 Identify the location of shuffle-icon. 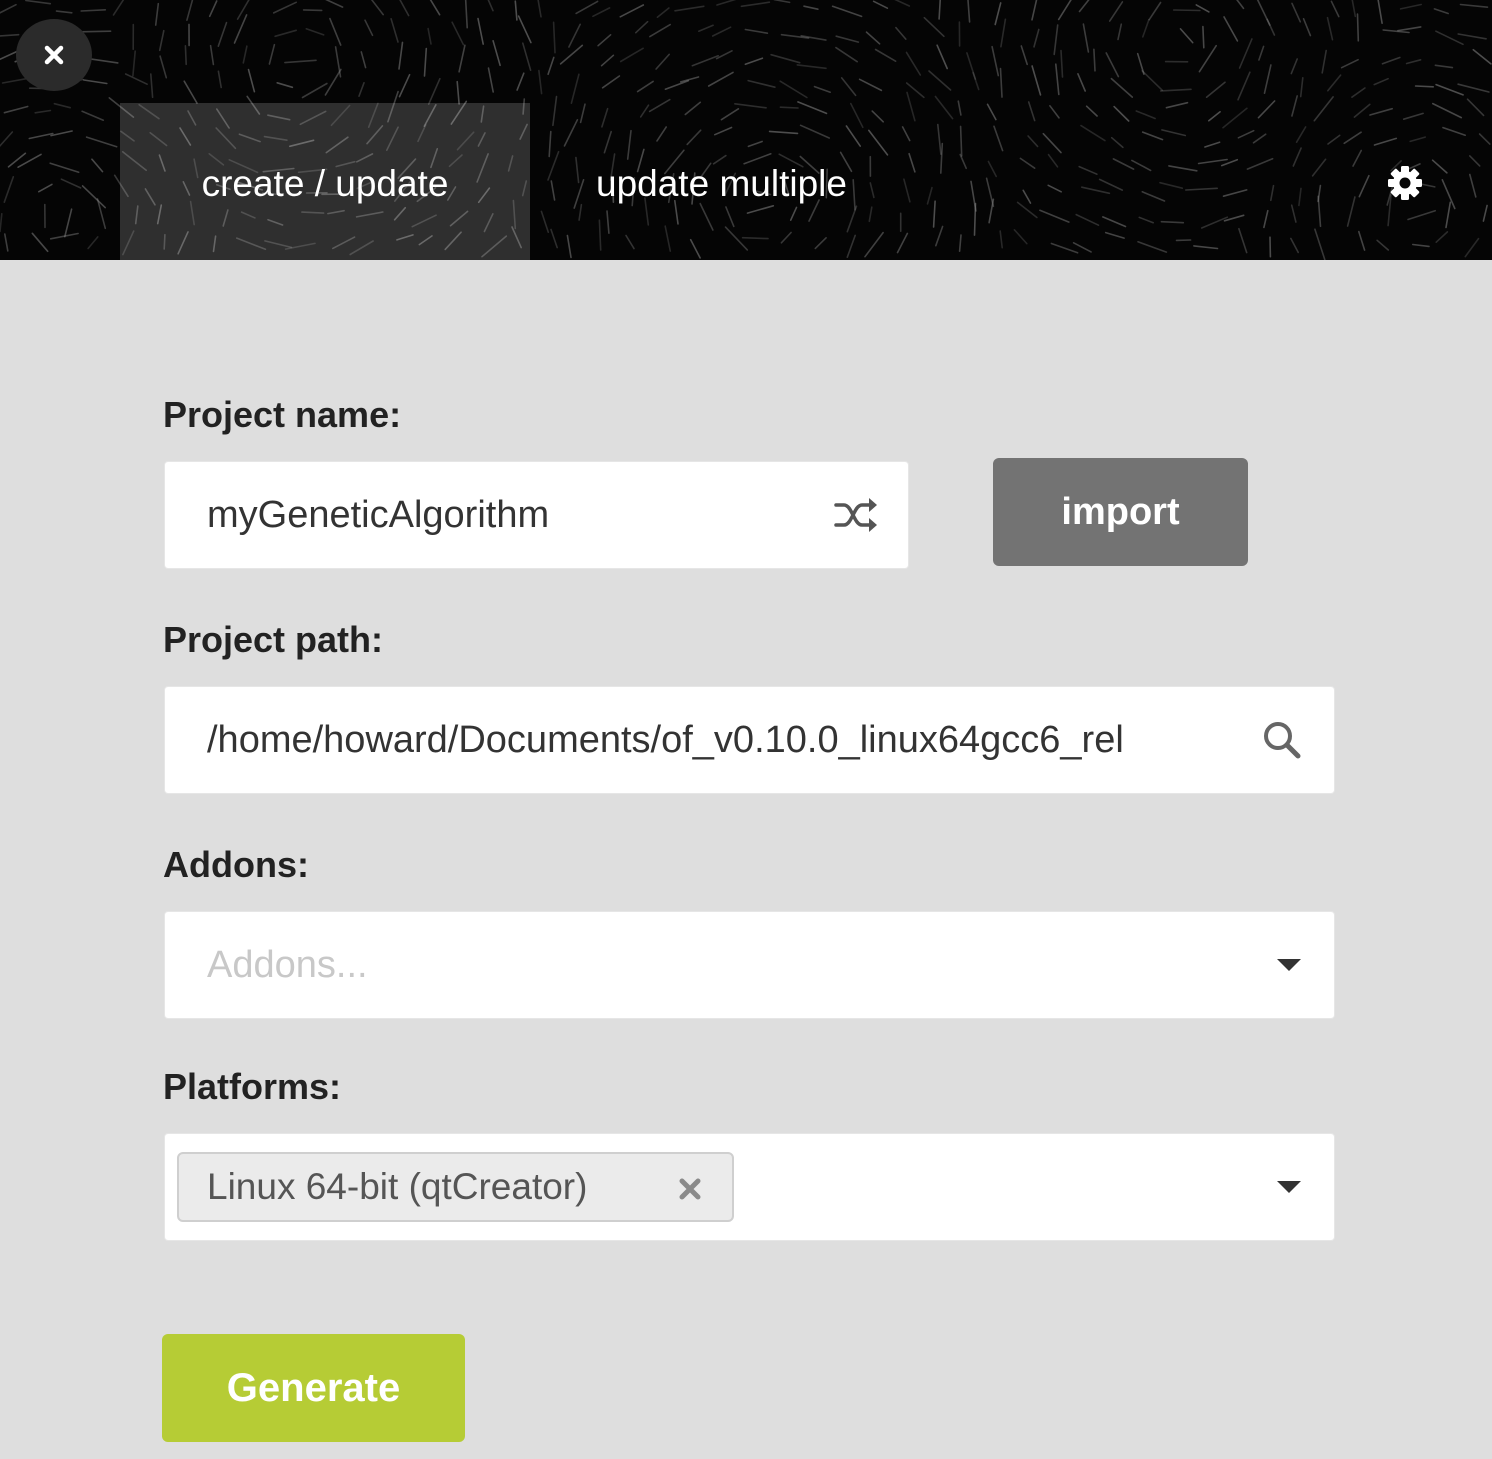
(855, 515).